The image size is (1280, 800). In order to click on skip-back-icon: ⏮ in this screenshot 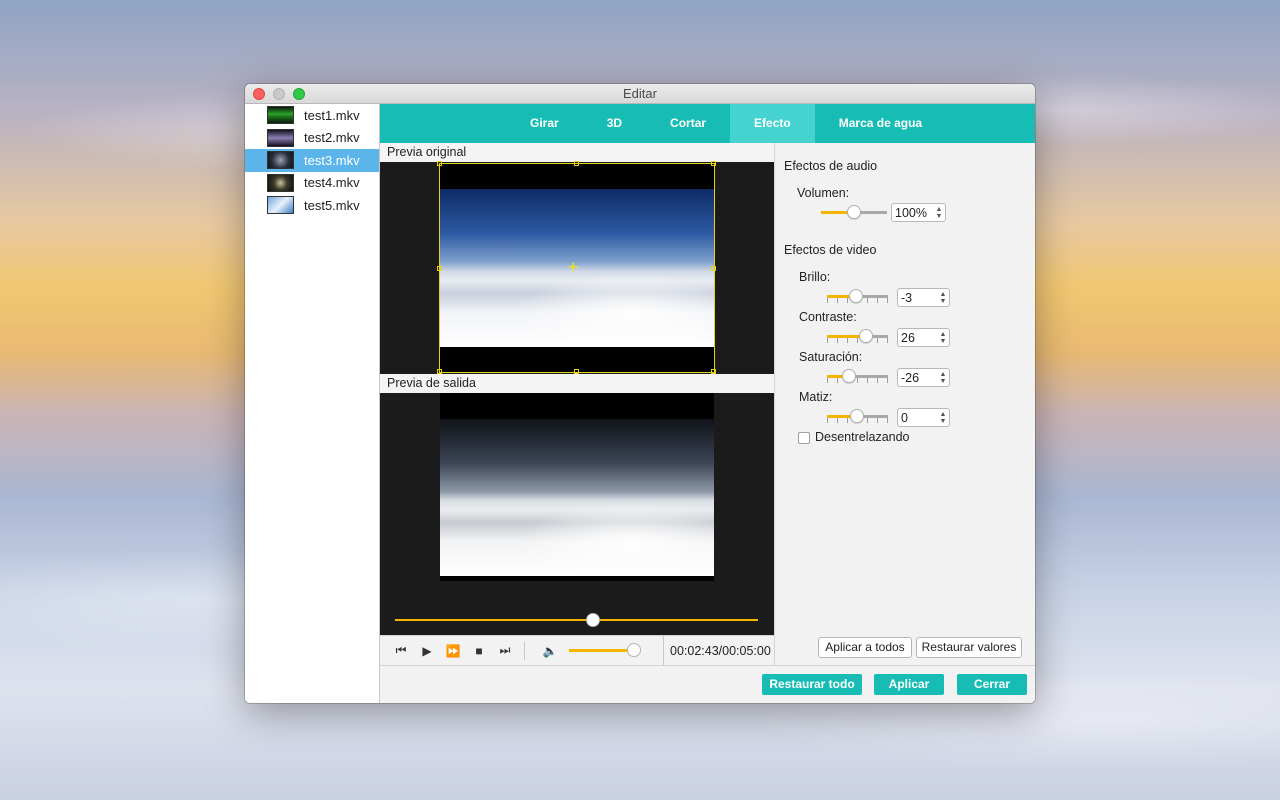, I will do `click(401, 650)`.